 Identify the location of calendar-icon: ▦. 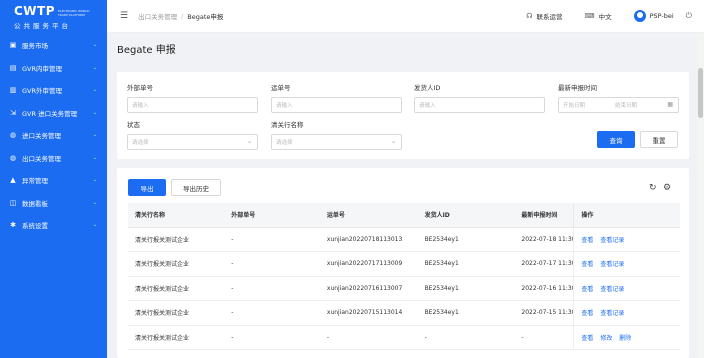
(670, 104).